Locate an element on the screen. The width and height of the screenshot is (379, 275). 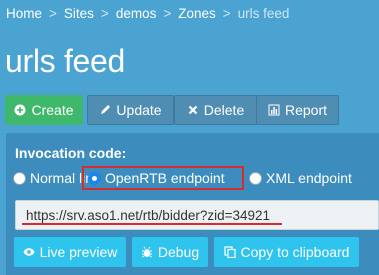
highlight-underline is located at coordinates (152, 224).